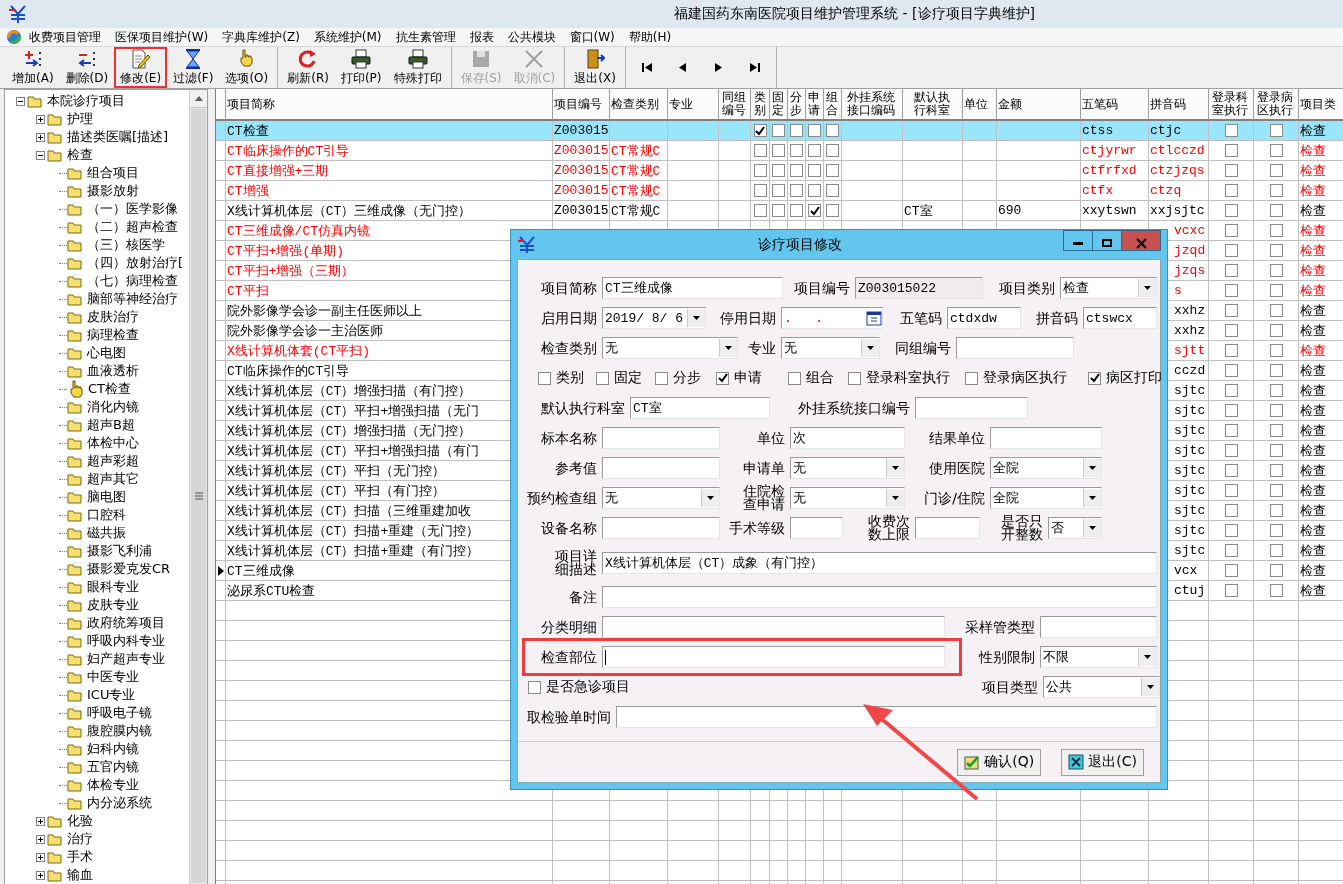 This screenshot has height=884, width=1343. I want to click on tree-item: 皮肤专业, so click(113, 605).